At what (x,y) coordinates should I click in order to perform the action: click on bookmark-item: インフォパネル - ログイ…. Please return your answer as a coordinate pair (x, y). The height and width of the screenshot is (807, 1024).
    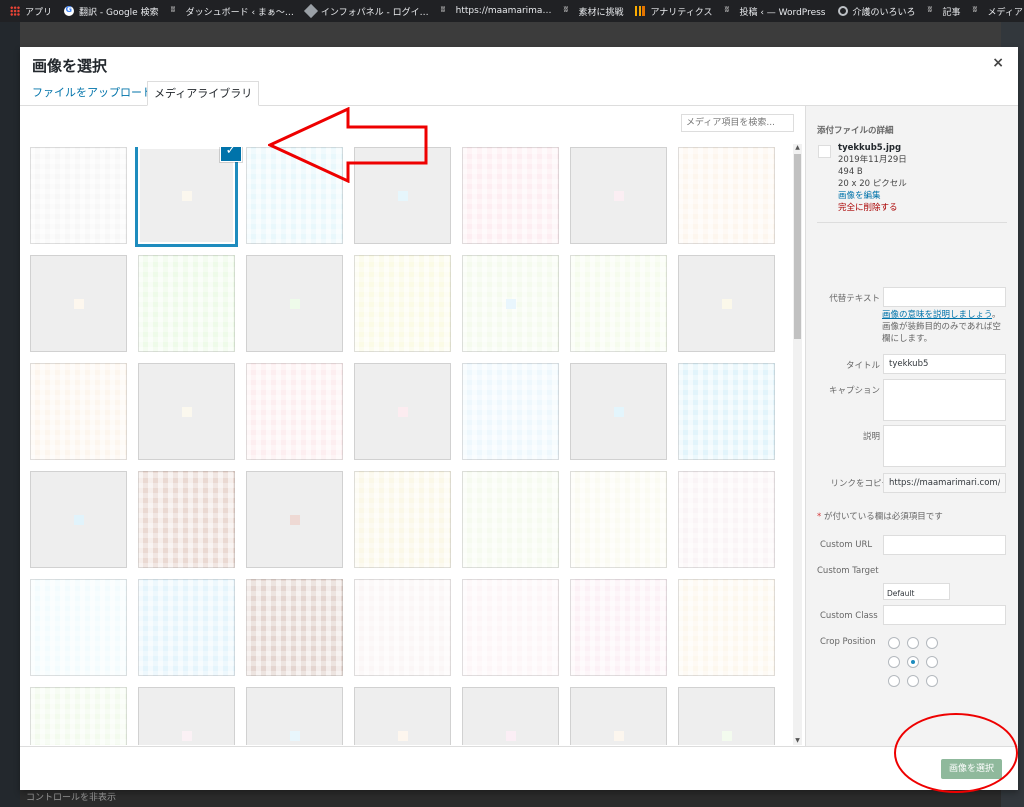
    Looking at the image, I should click on (367, 11).